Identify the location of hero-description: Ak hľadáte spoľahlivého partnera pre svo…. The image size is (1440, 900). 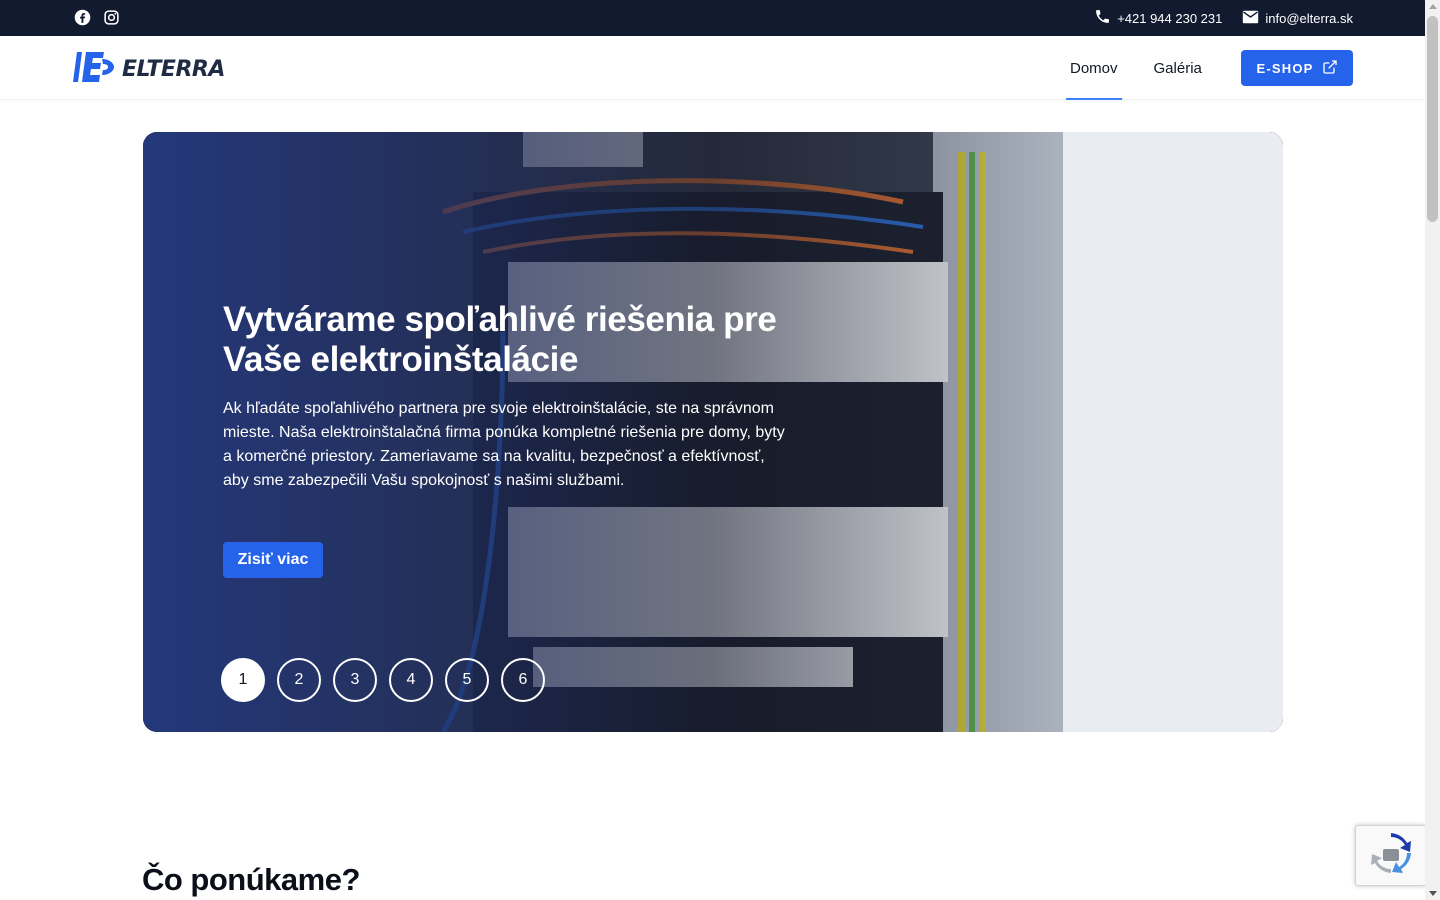
(504, 444).